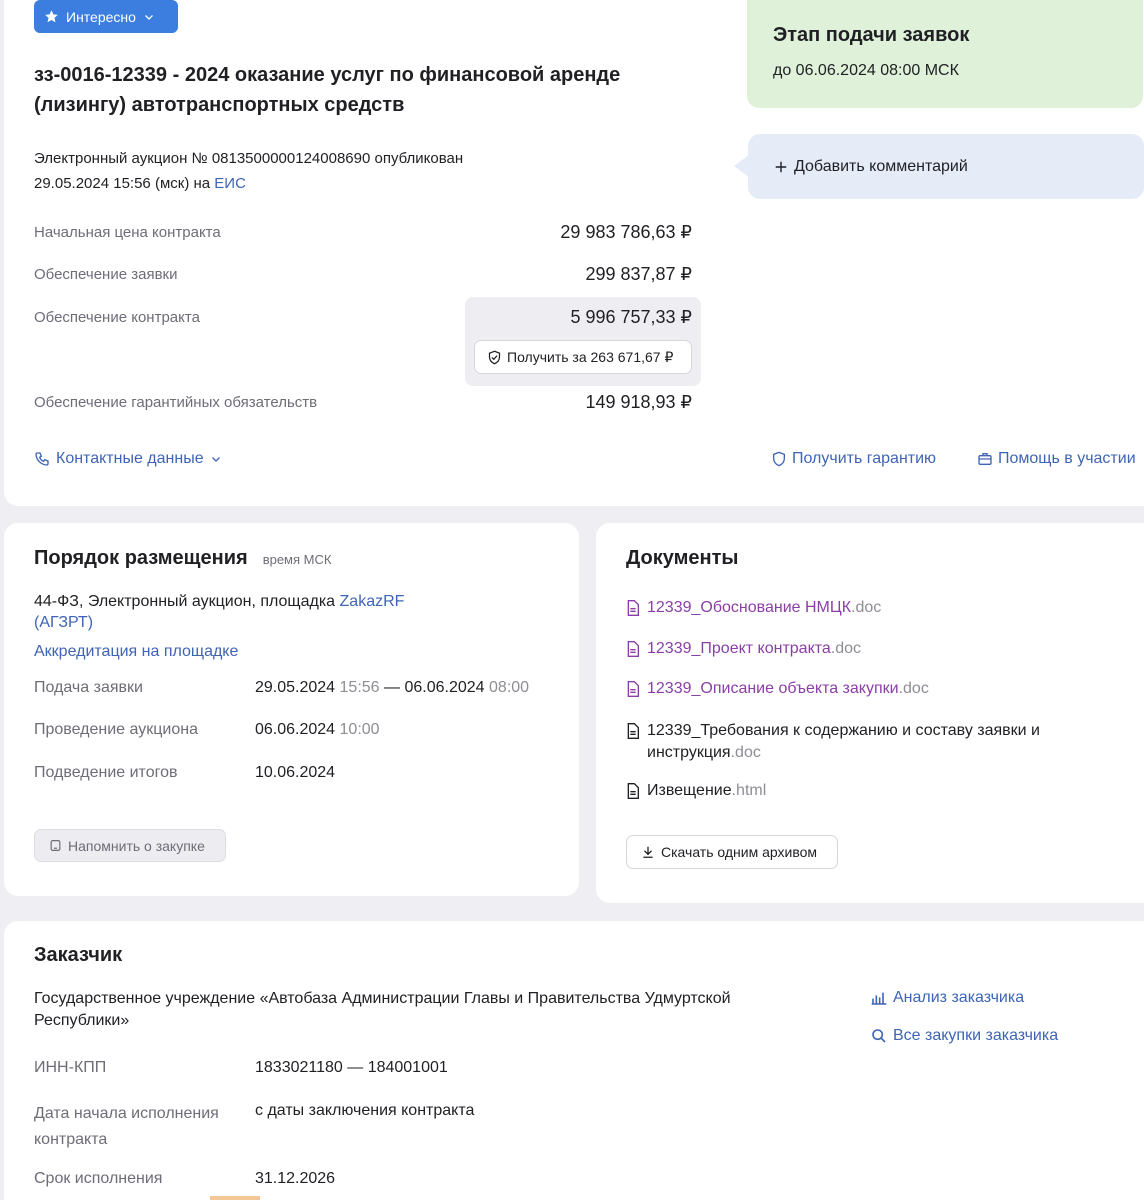  I want to click on calendar-icon, so click(55, 845).